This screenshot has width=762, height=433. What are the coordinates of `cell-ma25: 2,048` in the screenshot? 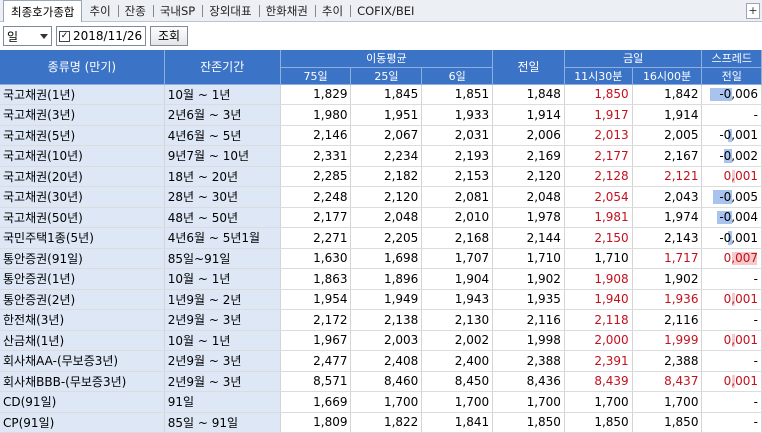 It's located at (386, 217).